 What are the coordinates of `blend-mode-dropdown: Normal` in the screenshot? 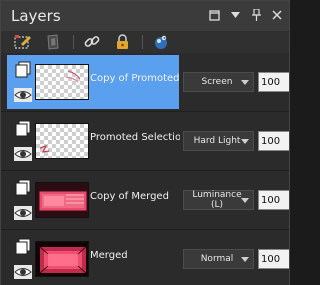 It's located at (218, 259).